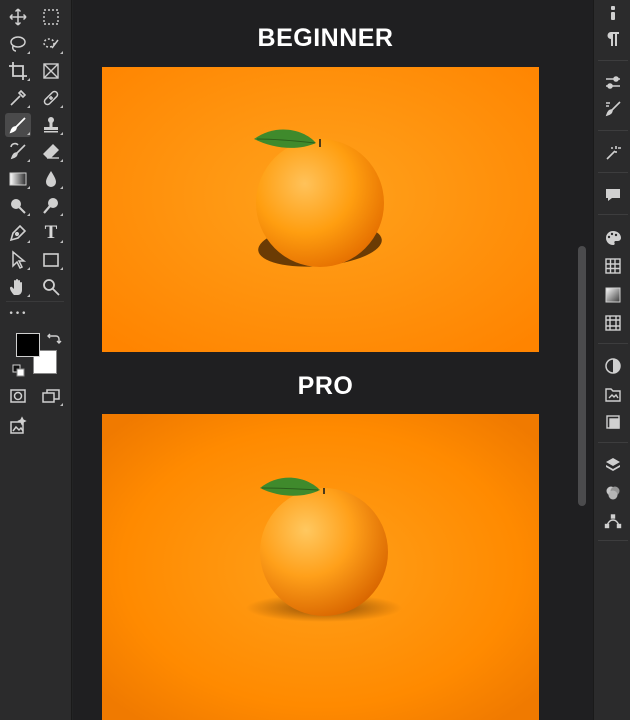  Describe the element at coordinates (613, 266) in the screenshot. I see `swatches-panel-icon` at that location.